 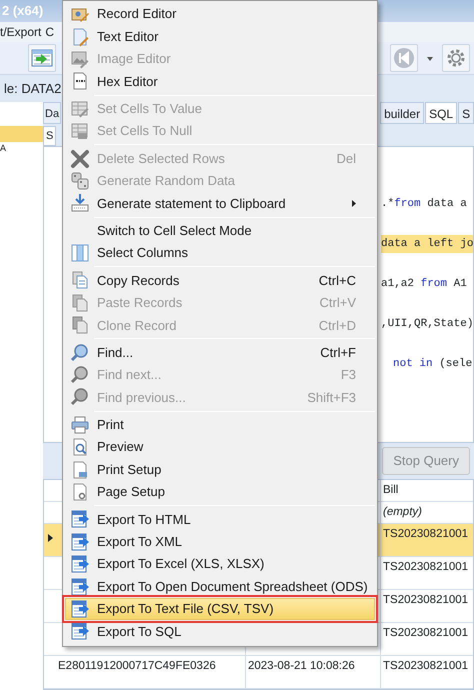 I want to click on menu-item: Copy Records Ctrl+C, so click(x=220, y=280).